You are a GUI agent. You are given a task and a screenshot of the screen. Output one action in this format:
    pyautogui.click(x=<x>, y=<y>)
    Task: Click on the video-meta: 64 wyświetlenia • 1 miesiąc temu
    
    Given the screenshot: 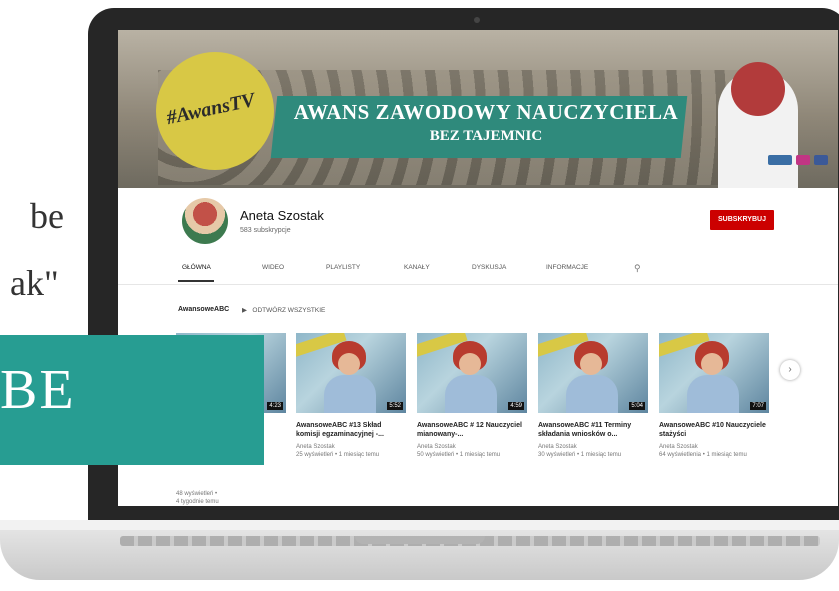 What is the action you would take?
    pyautogui.click(x=703, y=455)
    